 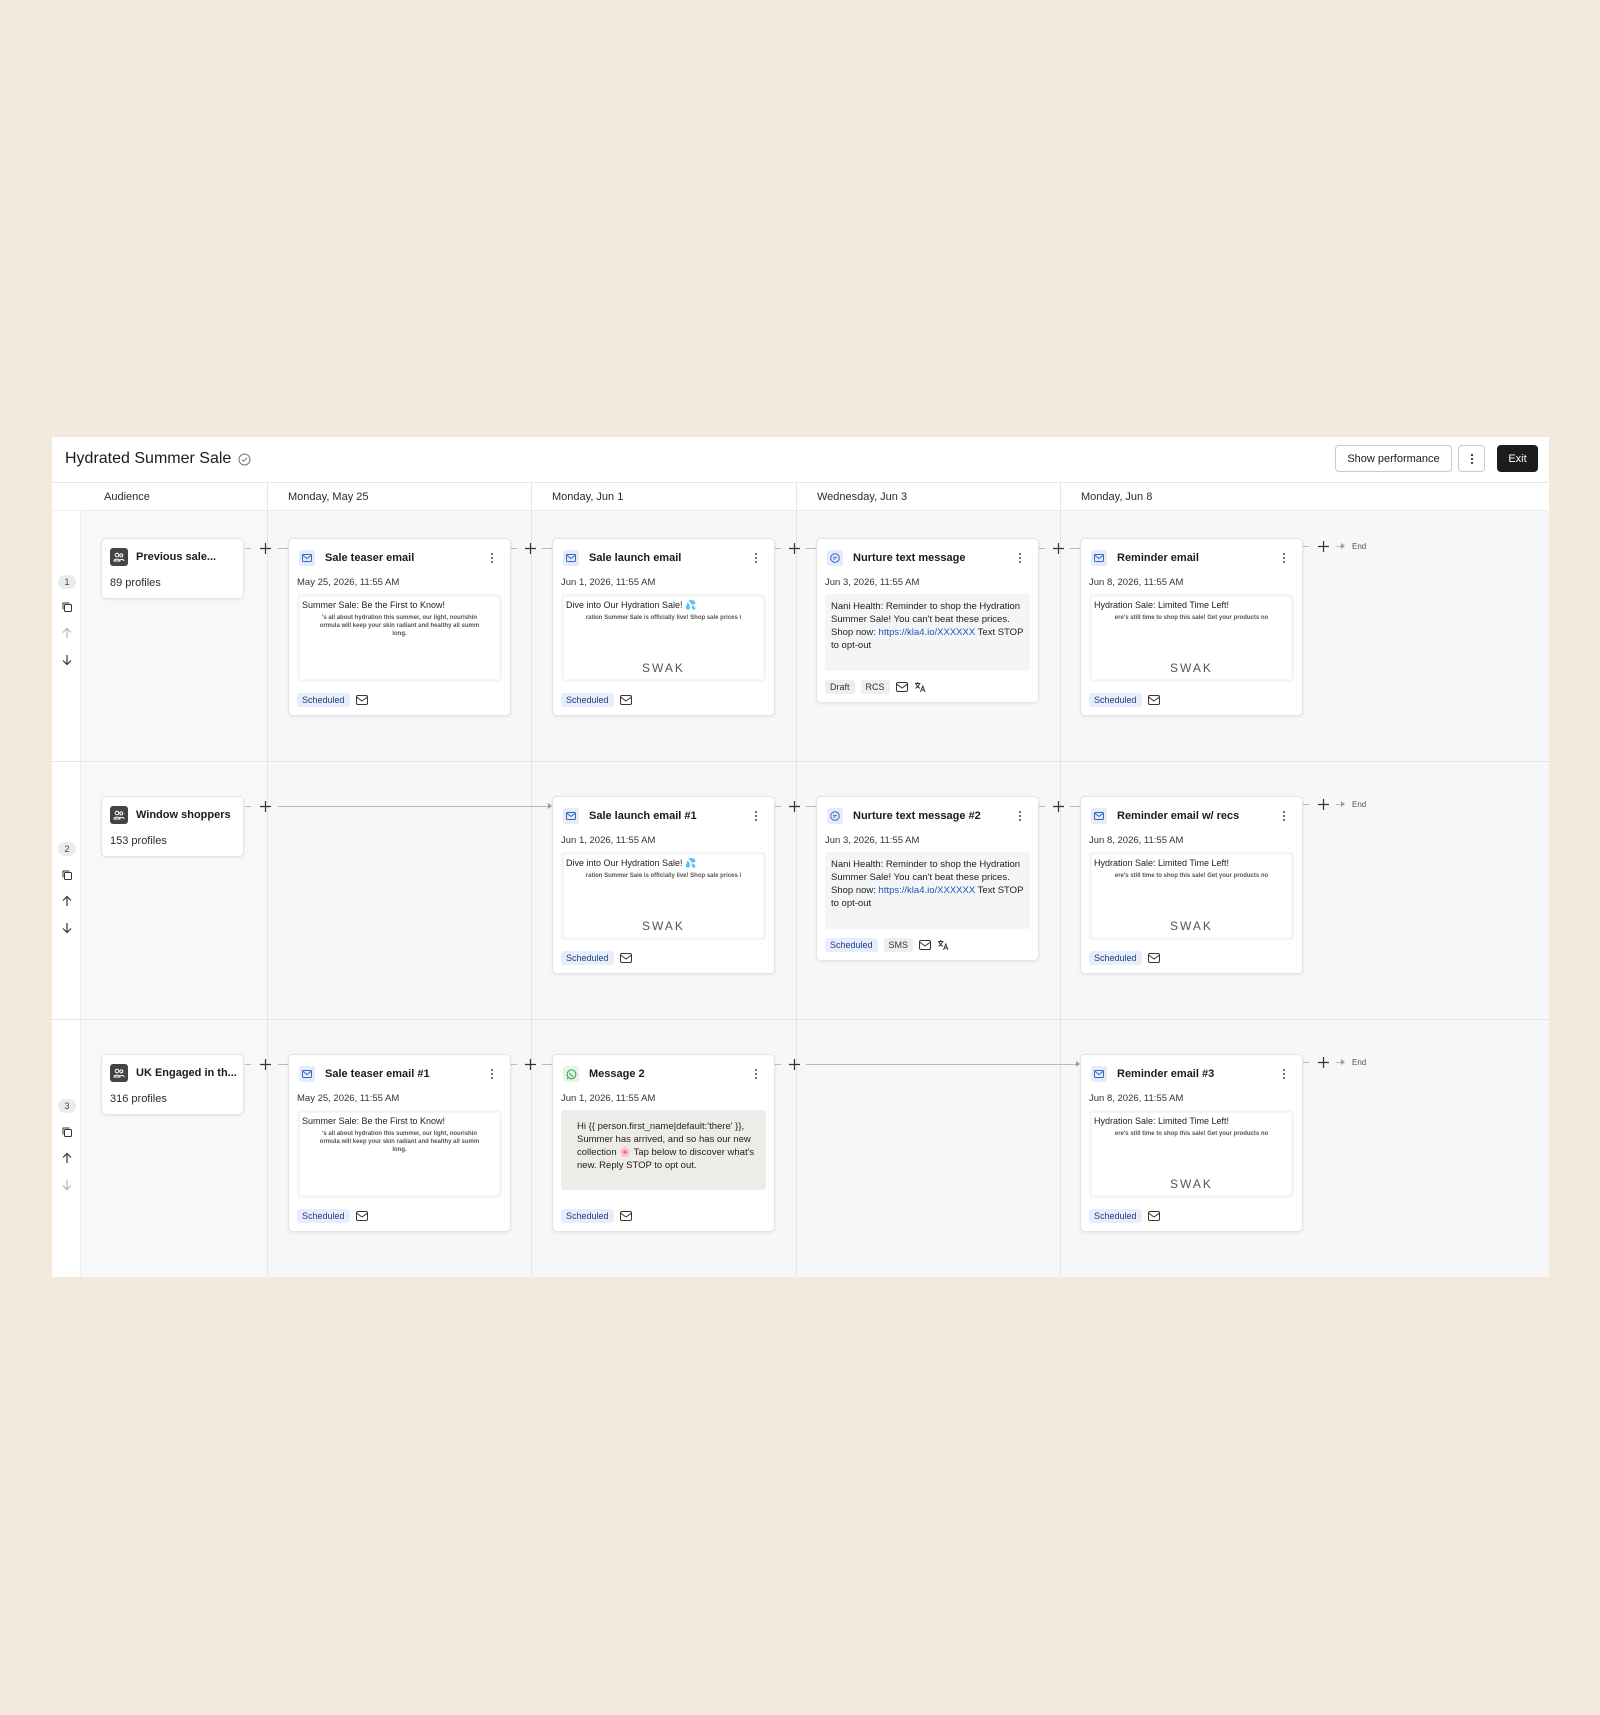 What do you see at coordinates (244, 459) in the screenshot?
I see `verified-check-icon` at bounding box center [244, 459].